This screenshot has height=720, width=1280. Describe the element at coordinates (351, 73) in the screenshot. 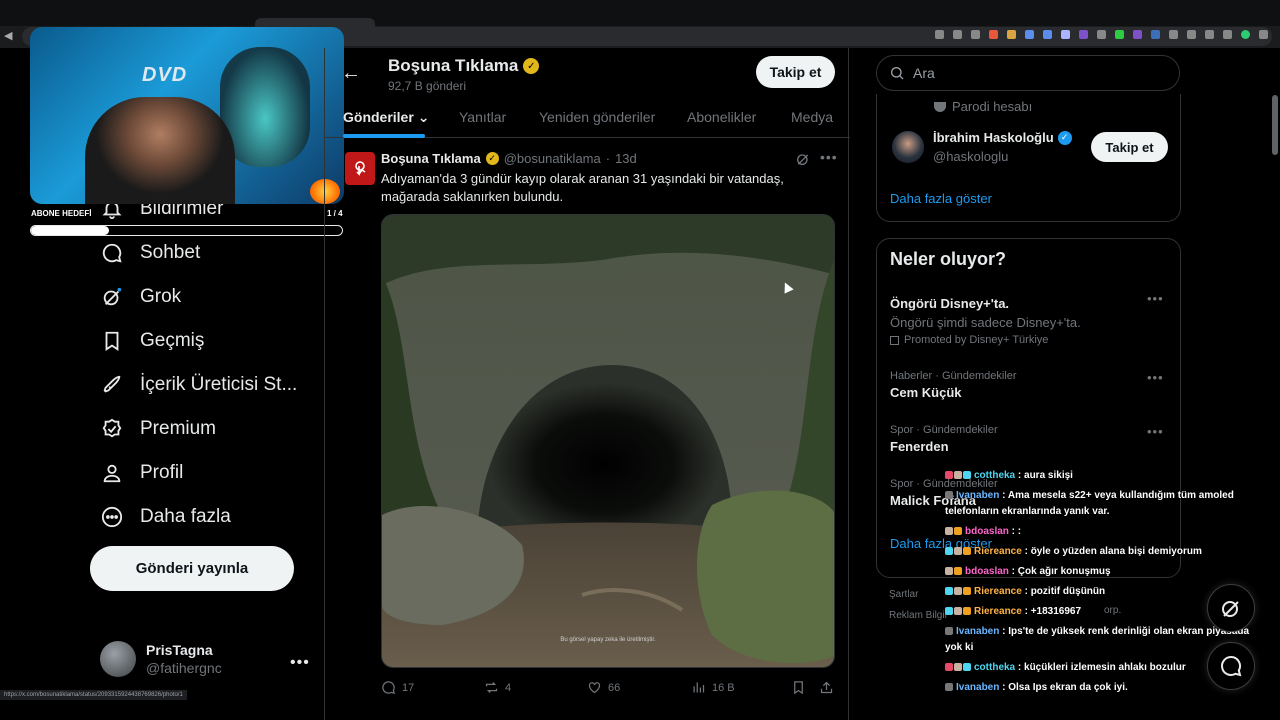

I see `back-arrow-icon: ←` at that location.